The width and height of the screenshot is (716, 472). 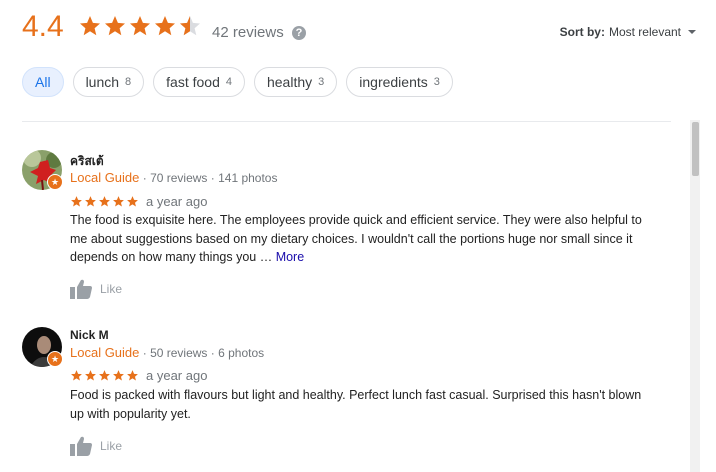 What do you see at coordinates (289, 82) in the screenshot?
I see `chip-label: healthy` at bounding box center [289, 82].